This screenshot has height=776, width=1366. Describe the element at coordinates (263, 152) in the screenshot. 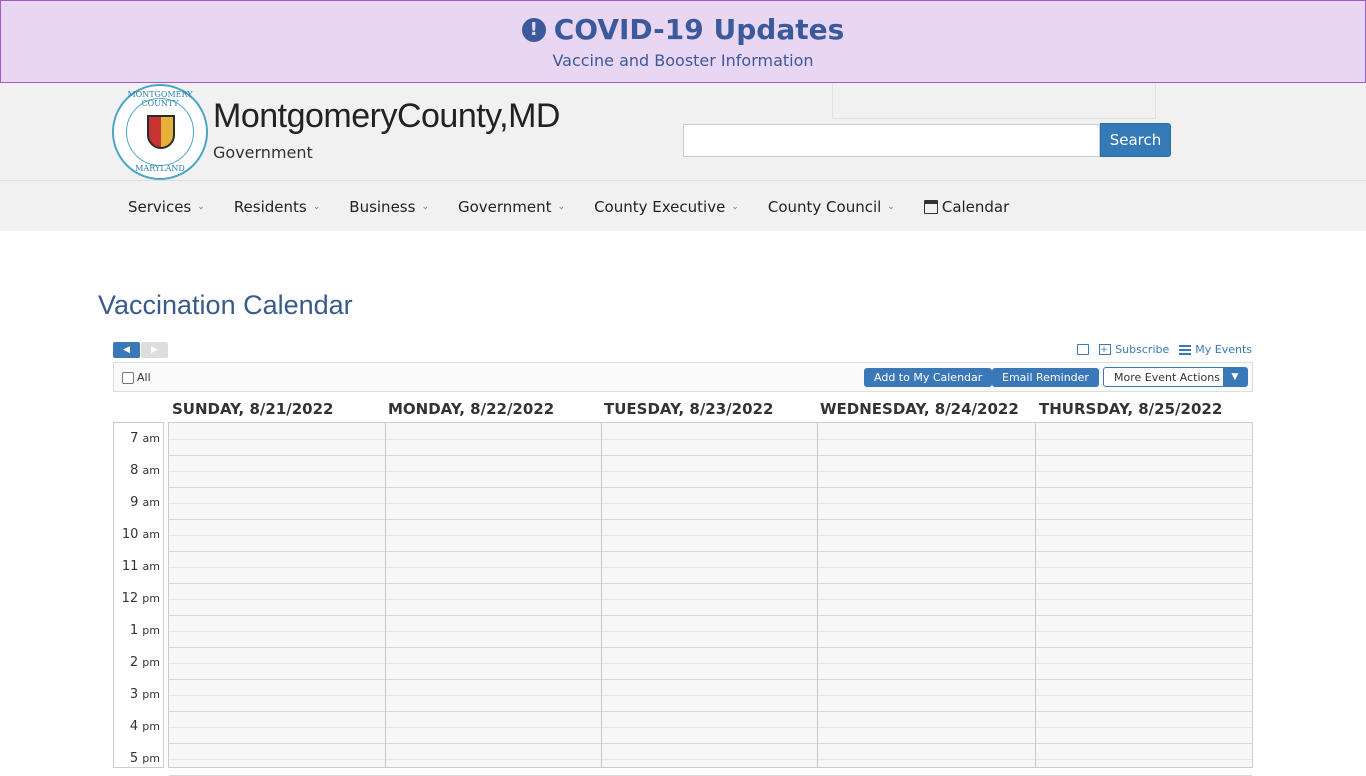

I see `site-subtitle: Government` at that location.